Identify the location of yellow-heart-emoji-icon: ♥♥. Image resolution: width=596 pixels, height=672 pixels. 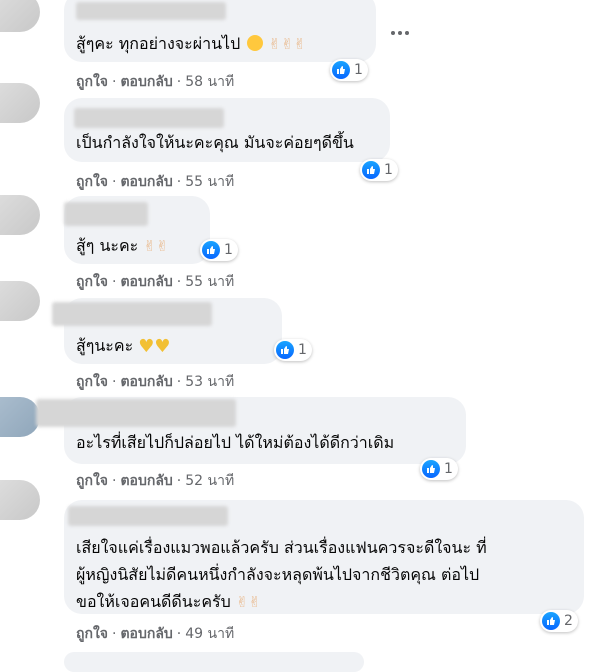
(154, 346).